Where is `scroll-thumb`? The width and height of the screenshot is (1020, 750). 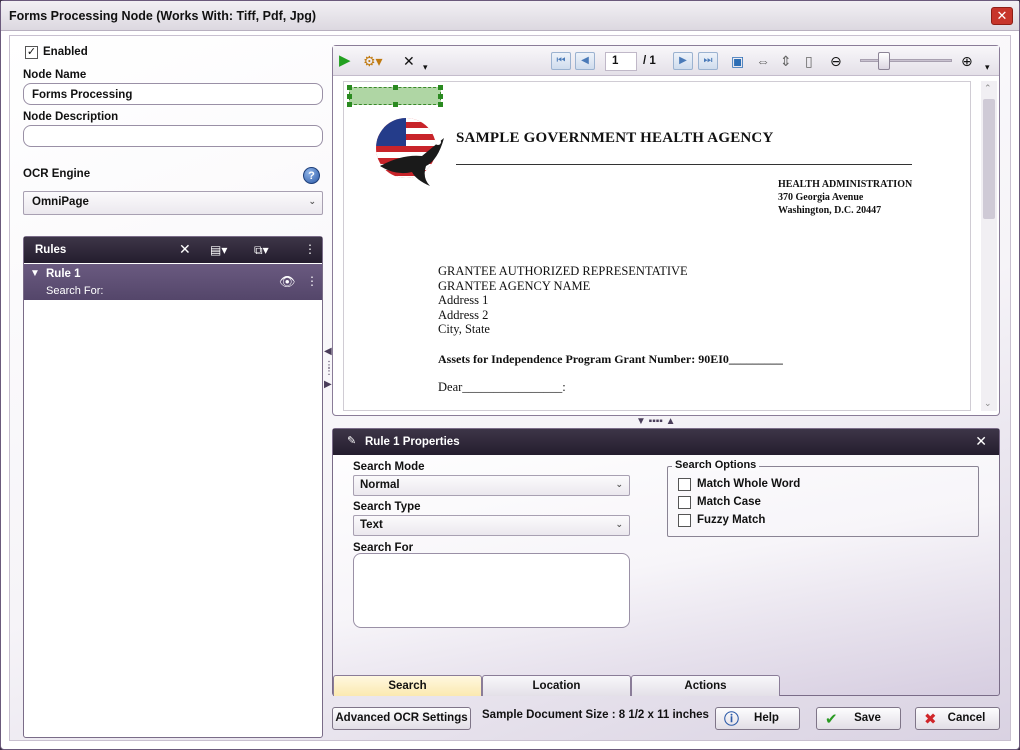
scroll-thumb is located at coordinates (989, 159).